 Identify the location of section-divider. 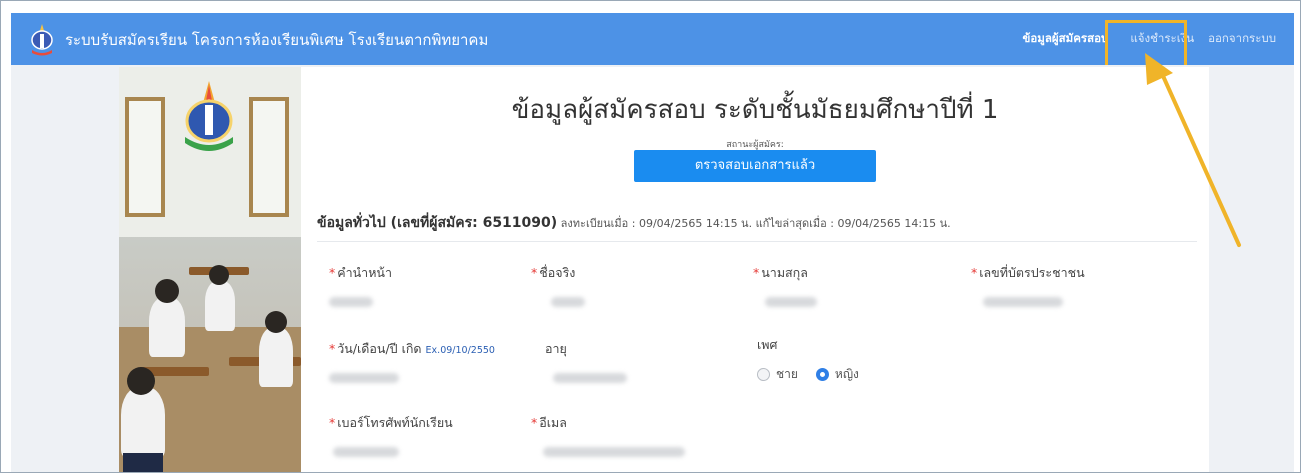
(757, 241).